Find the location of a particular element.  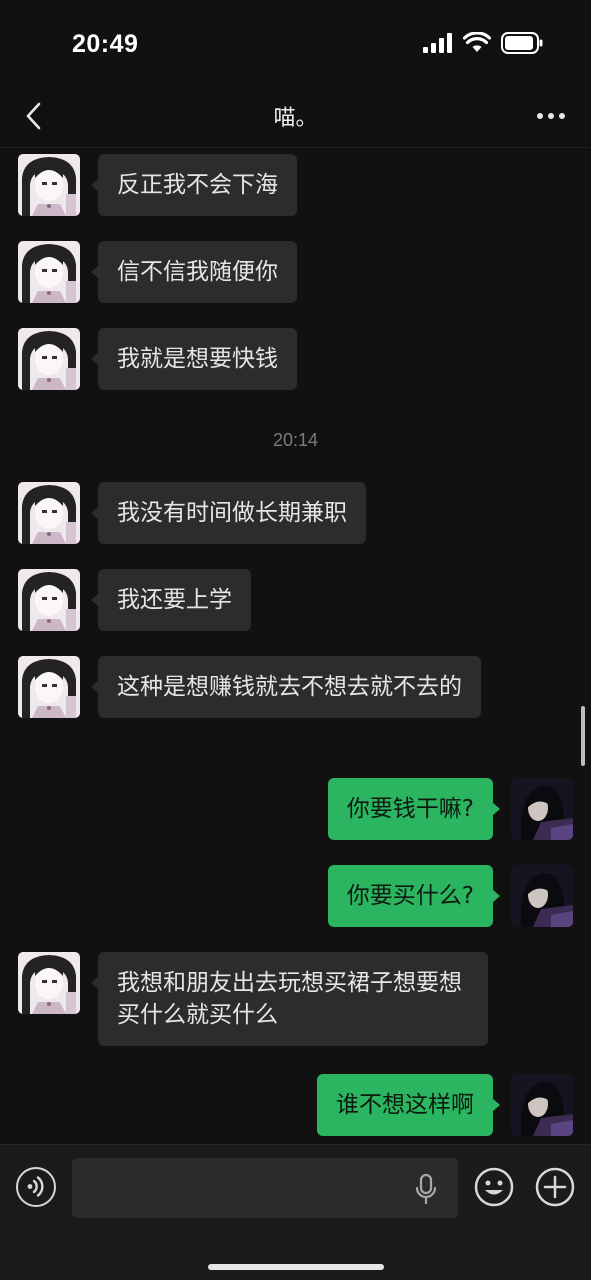

voice-toggle-button is located at coordinates (36, 1187).